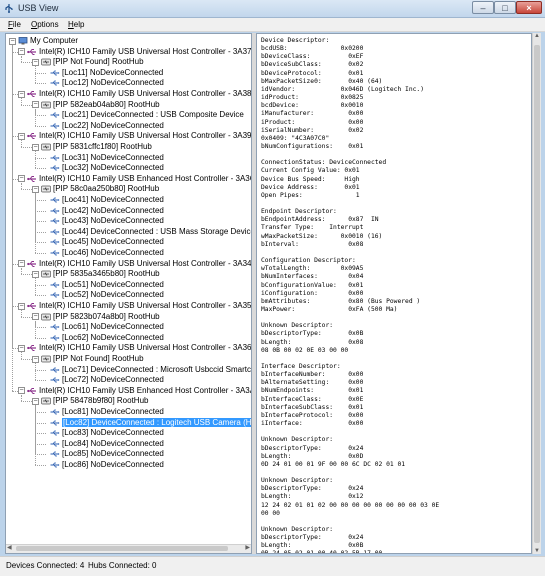 This screenshot has height=576, width=545. What do you see at coordinates (92, 147) in the screenshot?
I see `tree-node-hub: − [PIP 5831cffc1f80] RootHub` at bounding box center [92, 147].